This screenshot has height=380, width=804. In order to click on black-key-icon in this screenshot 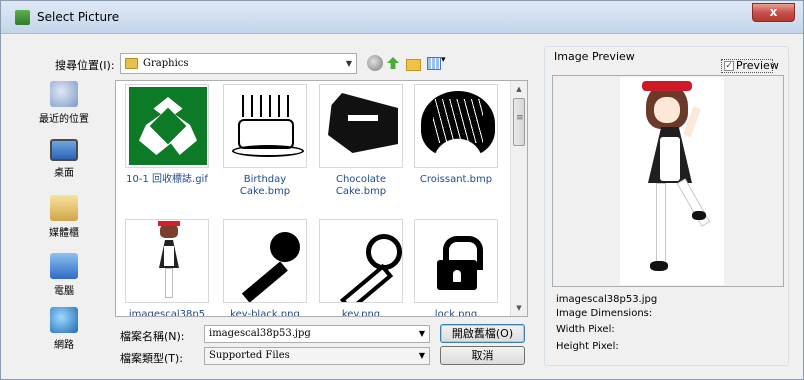, I will do `click(265, 261)`.